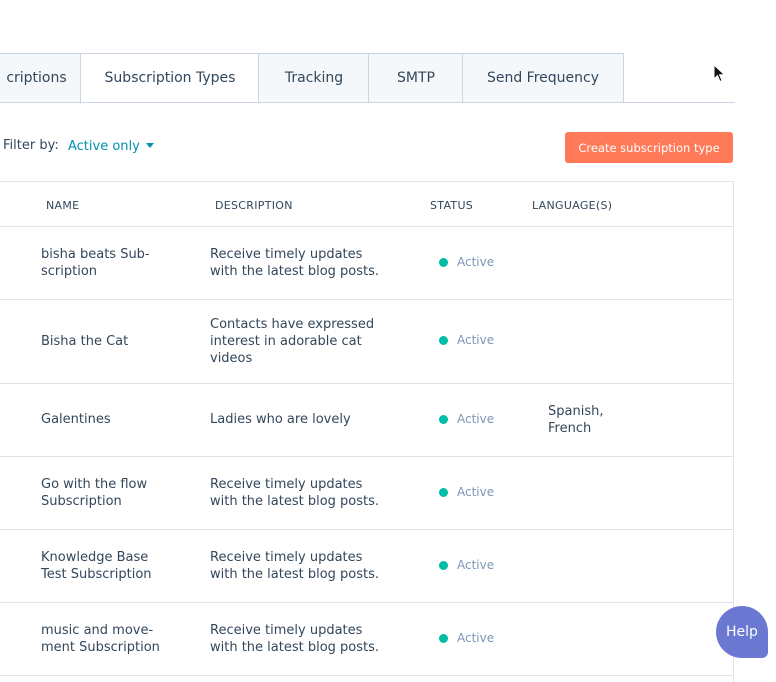  I want to click on filter-label: Filter by:, so click(31, 145).